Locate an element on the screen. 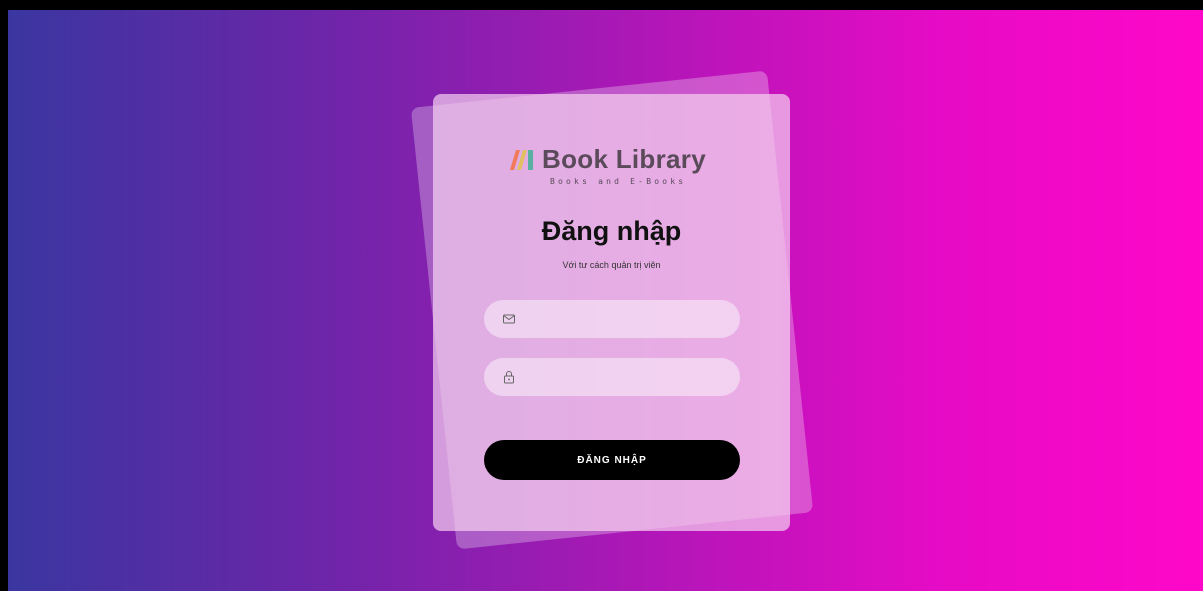  password-field is located at coordinates (612, 378).